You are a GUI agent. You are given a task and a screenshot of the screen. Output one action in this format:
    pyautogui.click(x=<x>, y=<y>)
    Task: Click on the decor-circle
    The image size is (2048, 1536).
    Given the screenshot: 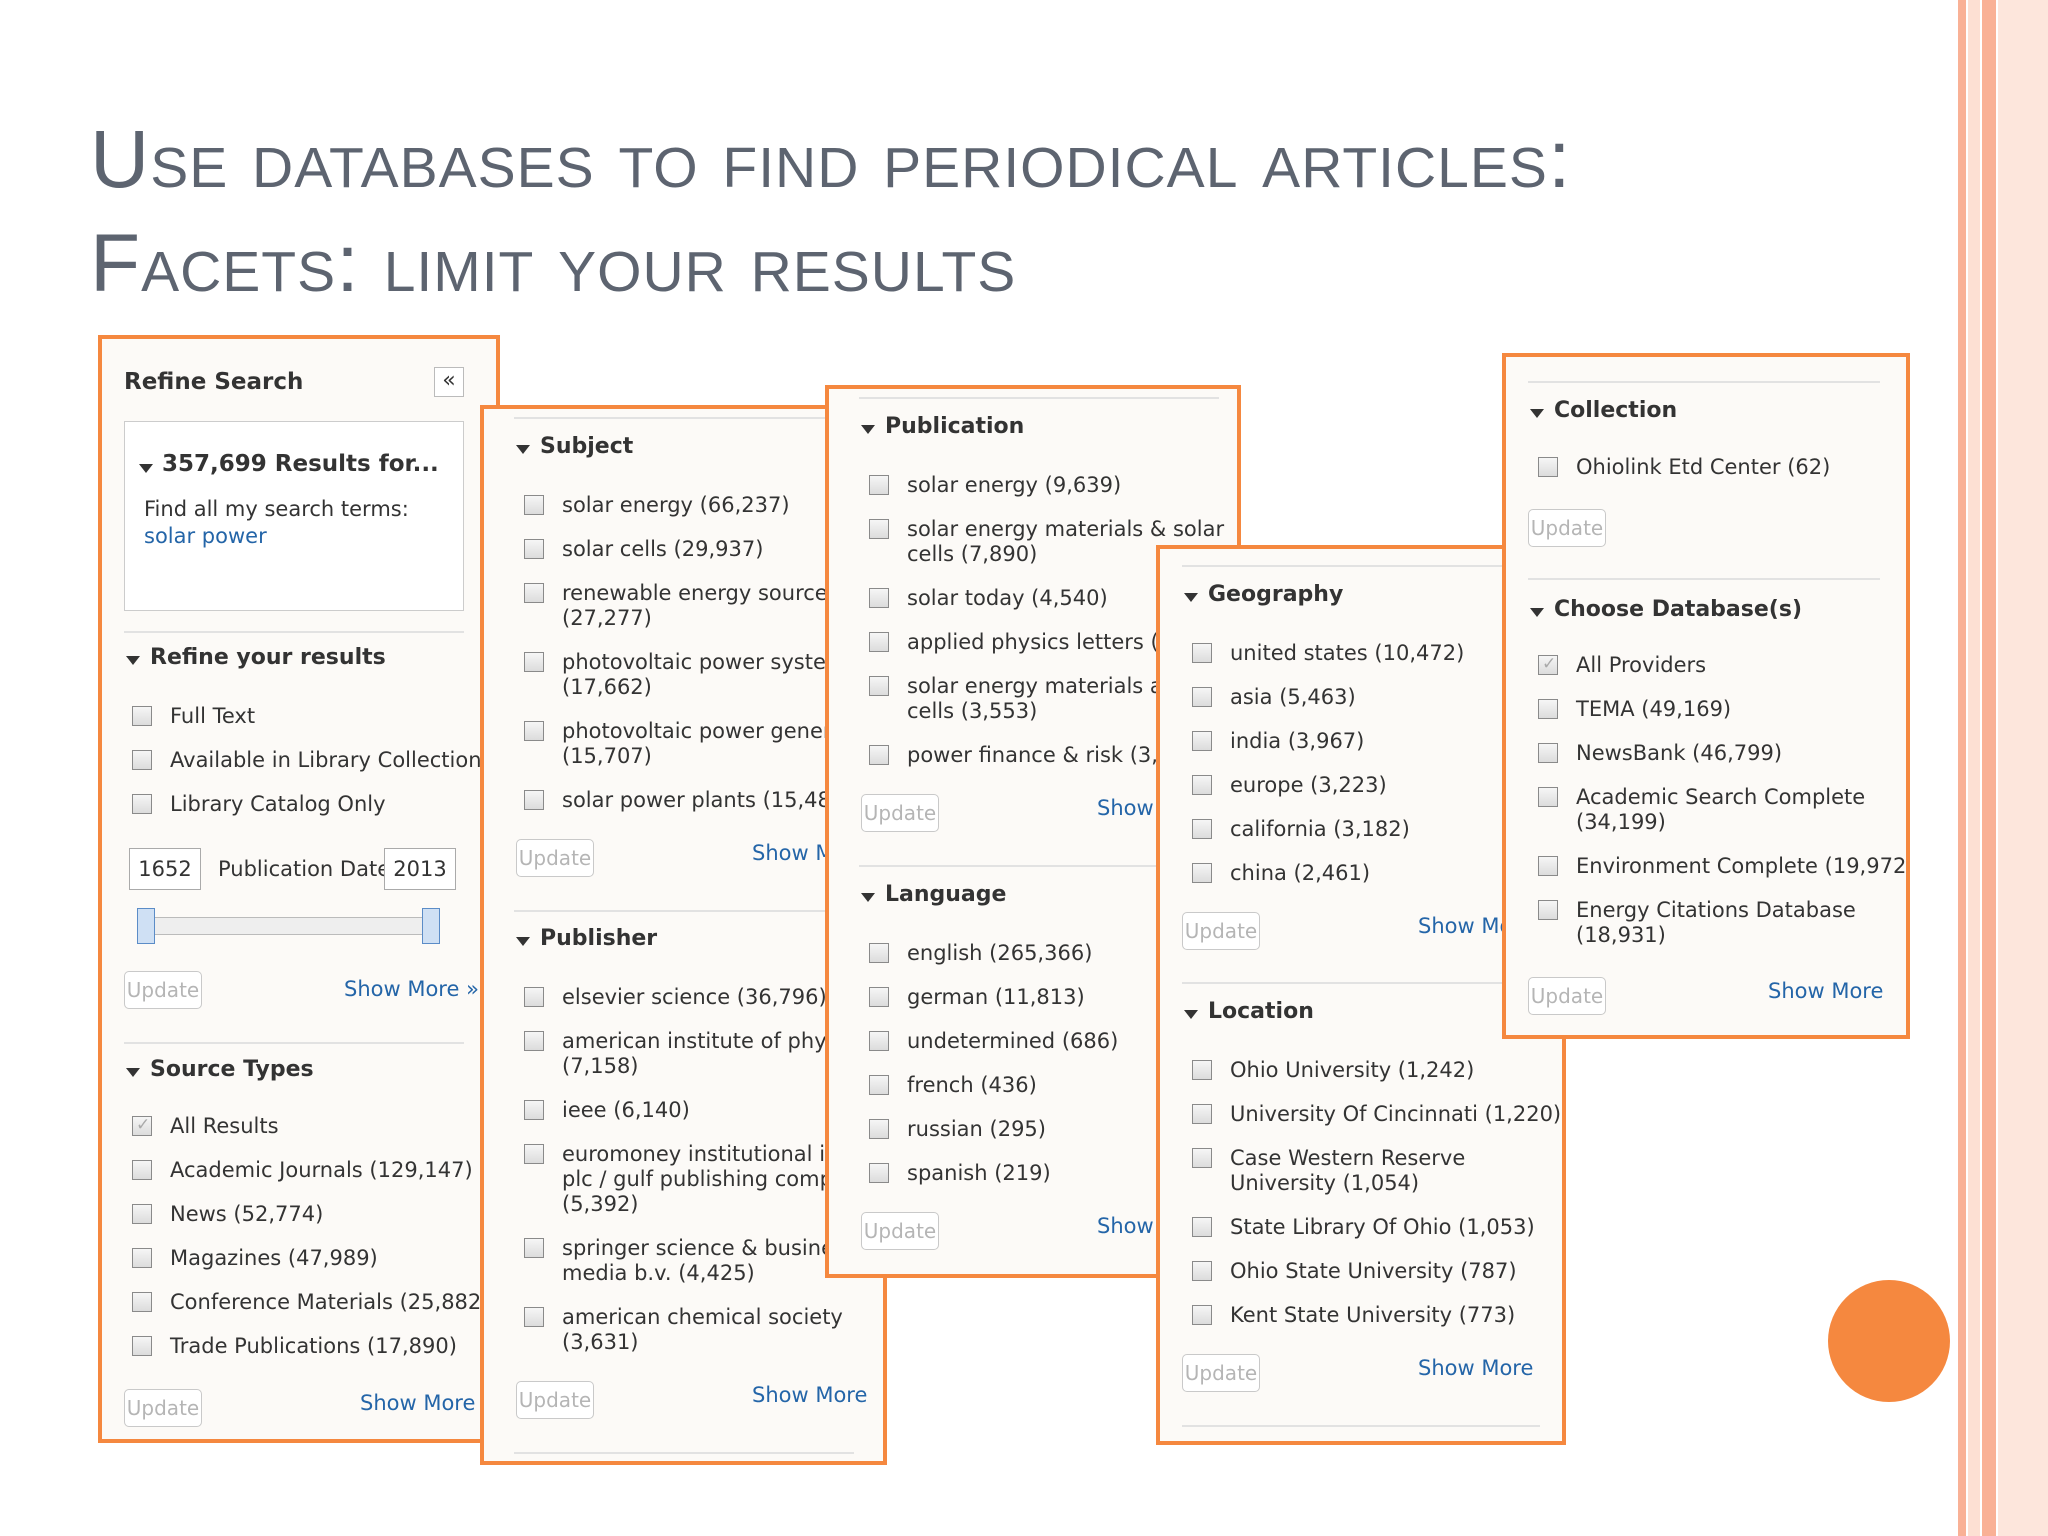 What is the action you would take?
    pyautogui.click(x=1889, y=1341)
    